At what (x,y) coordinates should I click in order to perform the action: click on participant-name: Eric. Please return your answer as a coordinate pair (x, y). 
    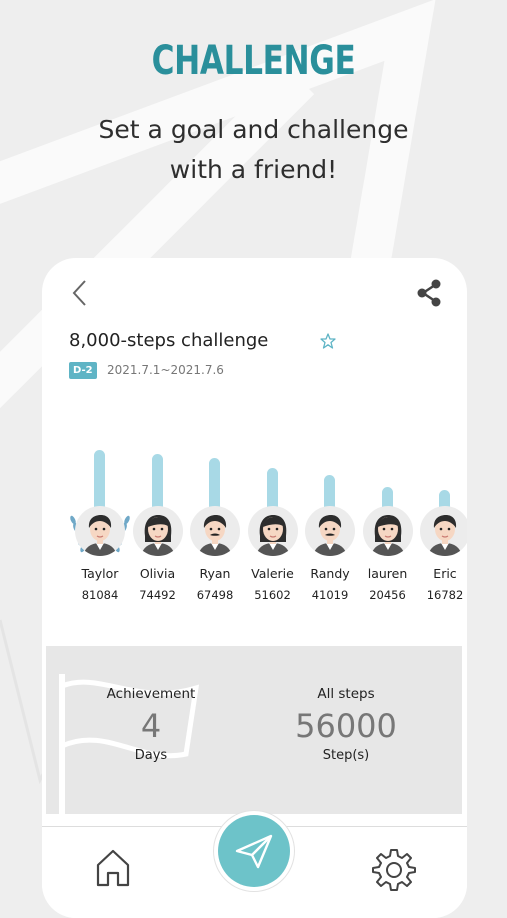
    Looking at the image, I should click on (445, 573).